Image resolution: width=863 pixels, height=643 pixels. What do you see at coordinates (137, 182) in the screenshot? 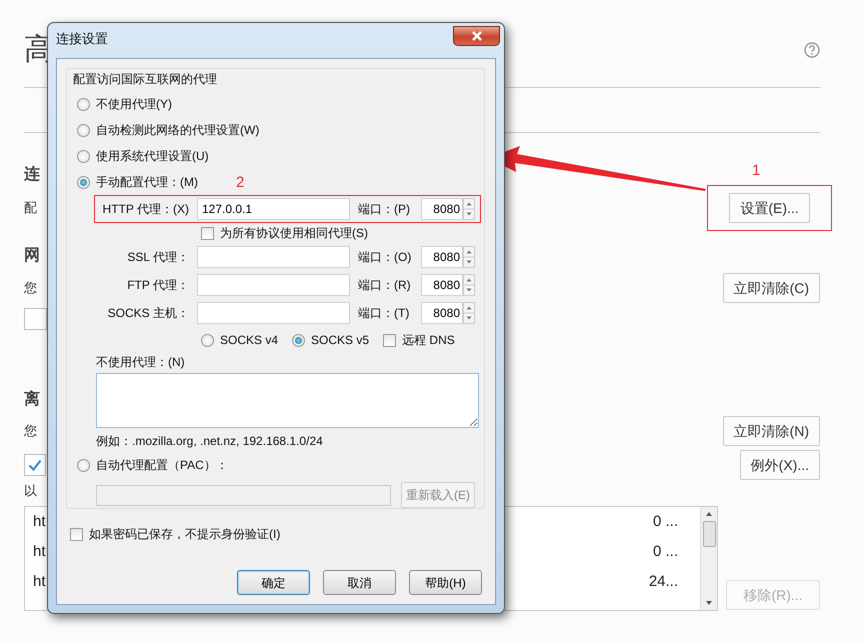
I see `radio-option: 手动配置代理：(M)` at bounding box center [137, 182].